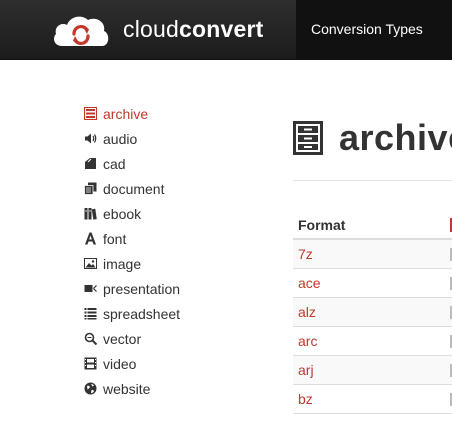 The width and height of the screenshot is (452, 421). Describe the element at coordinates (221, 29) in the screenshot. I see `brand-name-bold: convert` at that location.